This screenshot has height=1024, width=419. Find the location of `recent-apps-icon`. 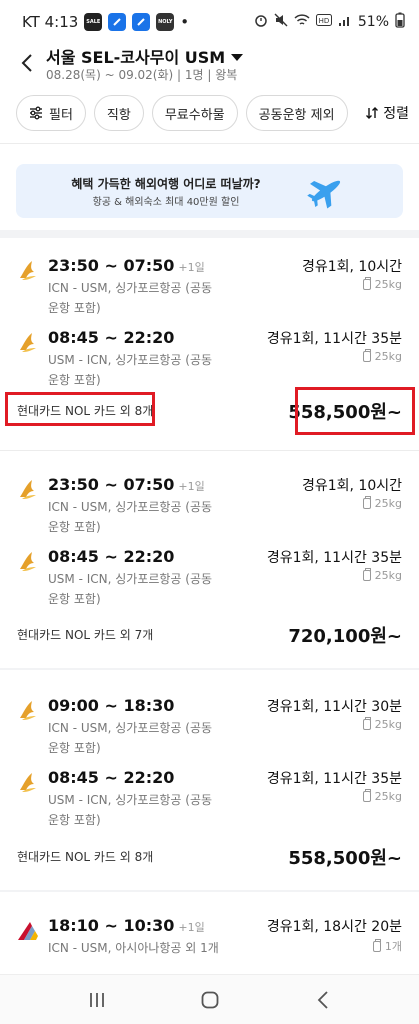

recent-apps-icon is located at coordinates (96, 999).